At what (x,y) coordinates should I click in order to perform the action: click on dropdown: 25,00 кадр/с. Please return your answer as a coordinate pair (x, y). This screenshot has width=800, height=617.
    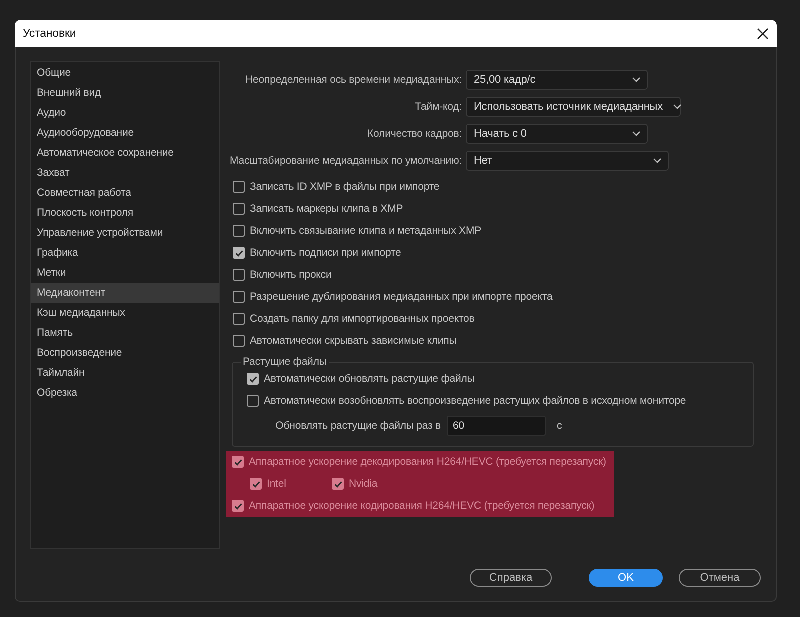
    Looking at the image, I should click on (557, 80).